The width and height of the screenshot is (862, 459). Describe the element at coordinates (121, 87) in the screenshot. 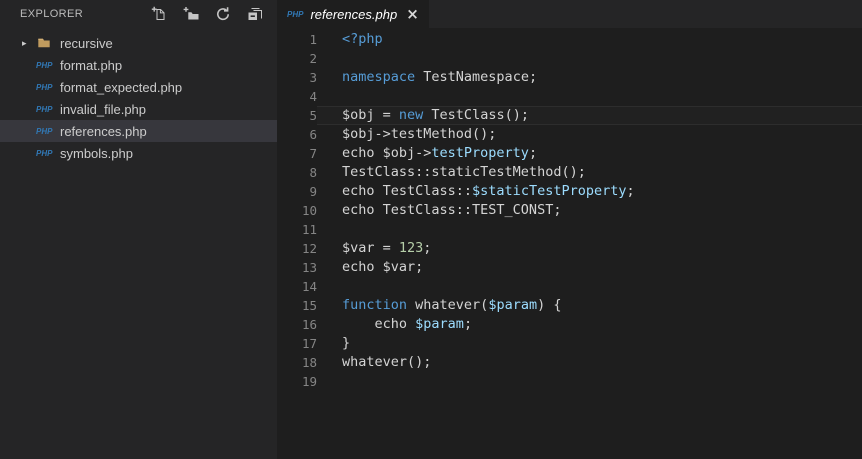

I see `file-name-label: format_expected.php` at that location.